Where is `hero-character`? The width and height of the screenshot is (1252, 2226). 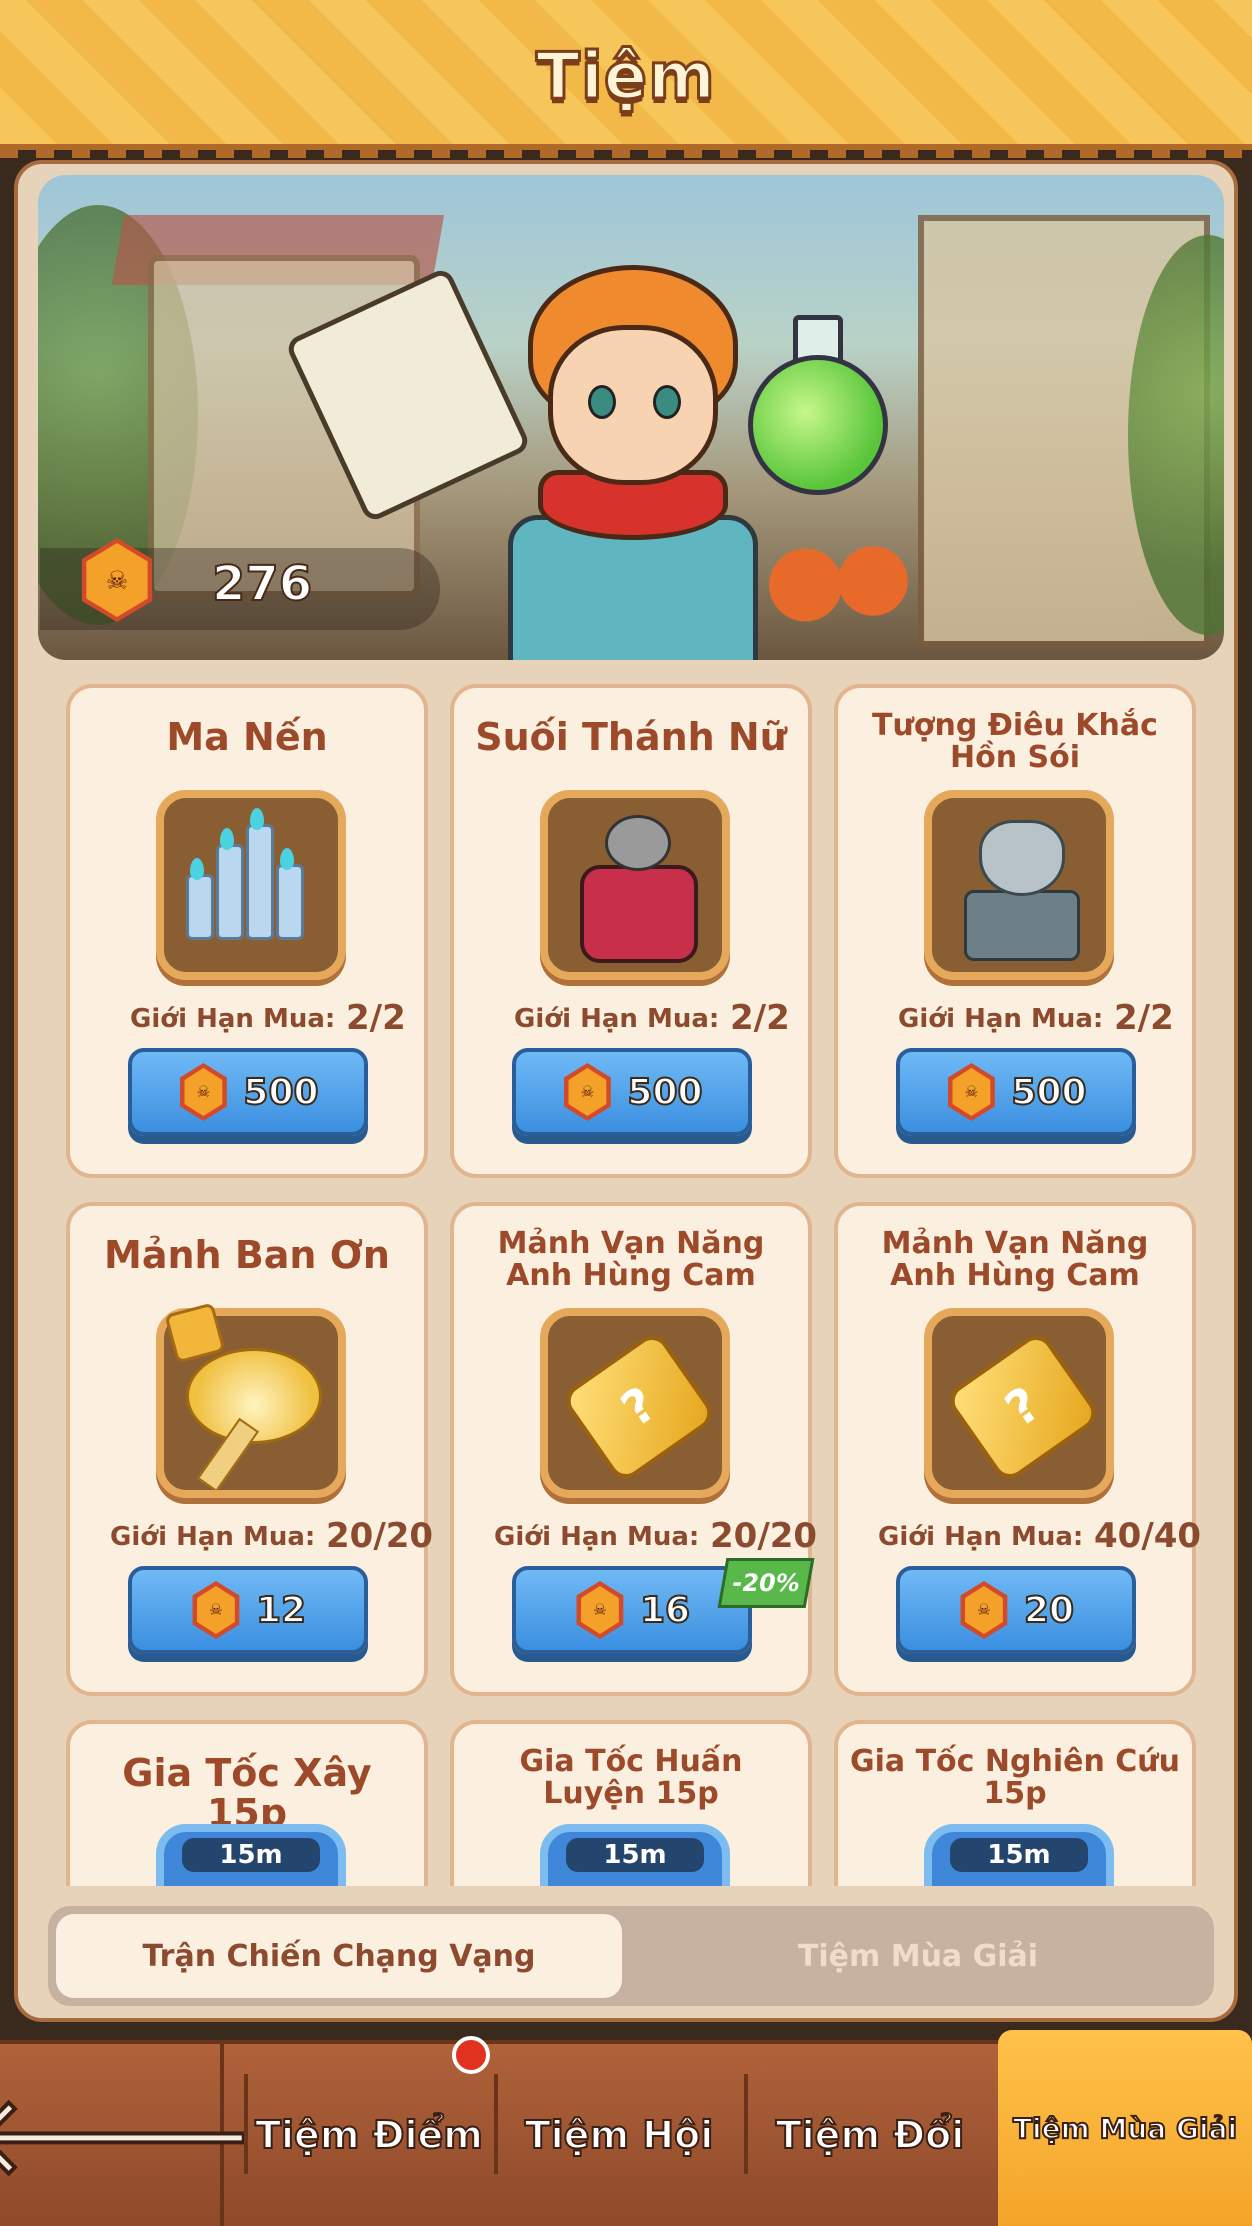
hero-character is located at coordinates (633, 457).